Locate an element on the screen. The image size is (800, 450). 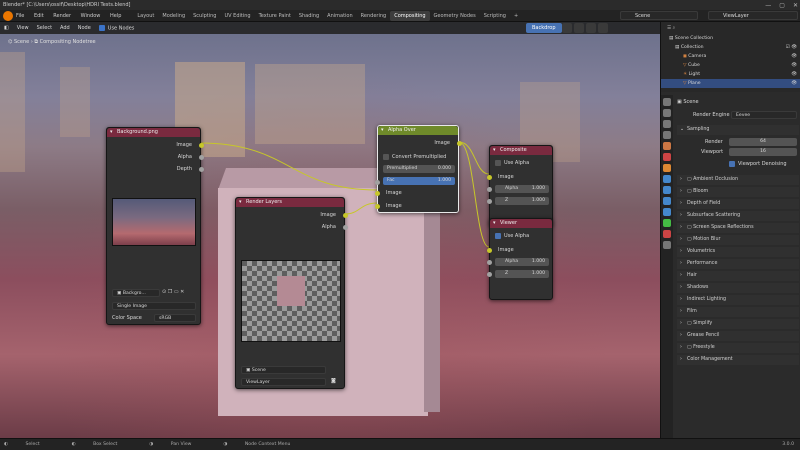
maximize-icon: ▢ is located at coordinates (782, 5).